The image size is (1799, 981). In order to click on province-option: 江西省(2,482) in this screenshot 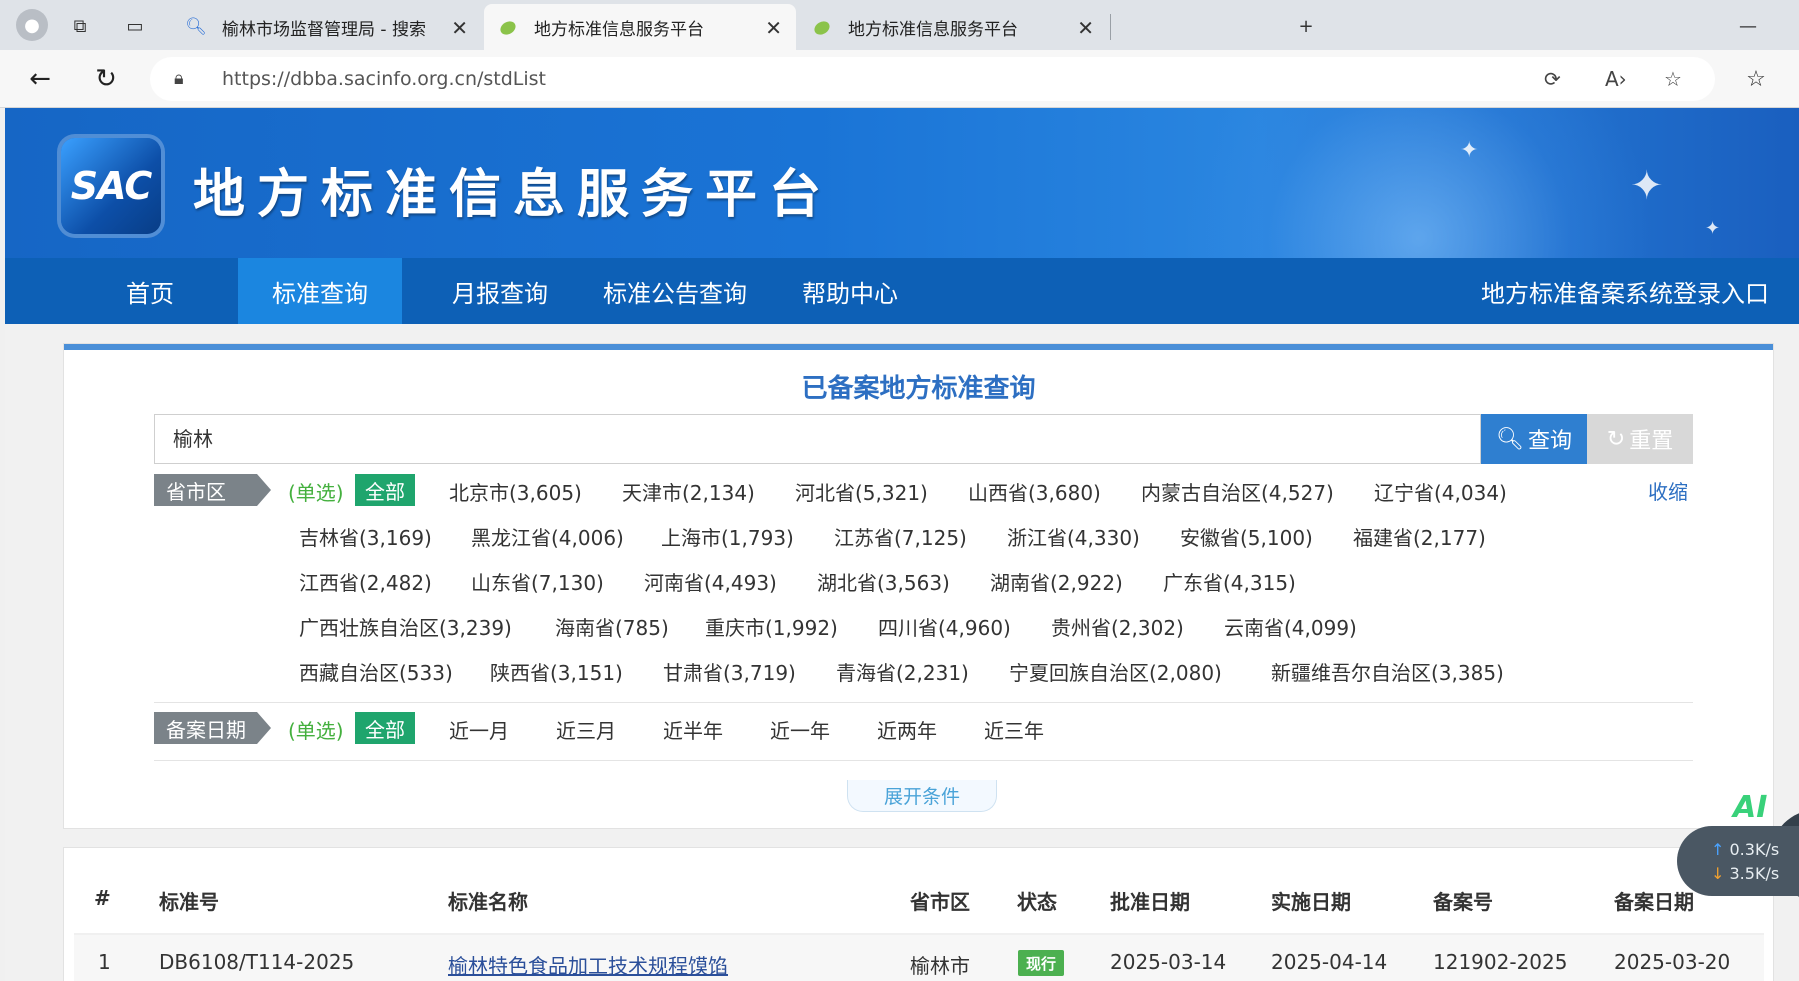, I will do `click(365, 581)`.